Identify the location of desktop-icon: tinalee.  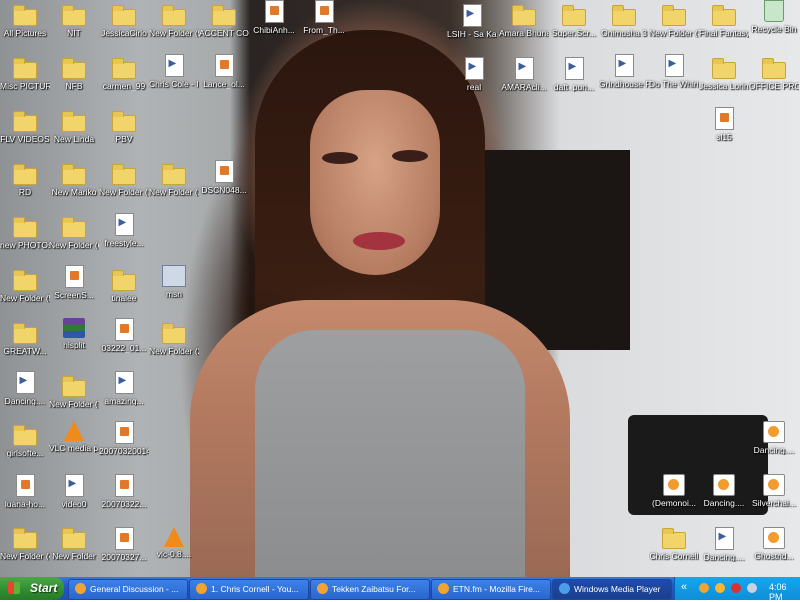
(124, 286).